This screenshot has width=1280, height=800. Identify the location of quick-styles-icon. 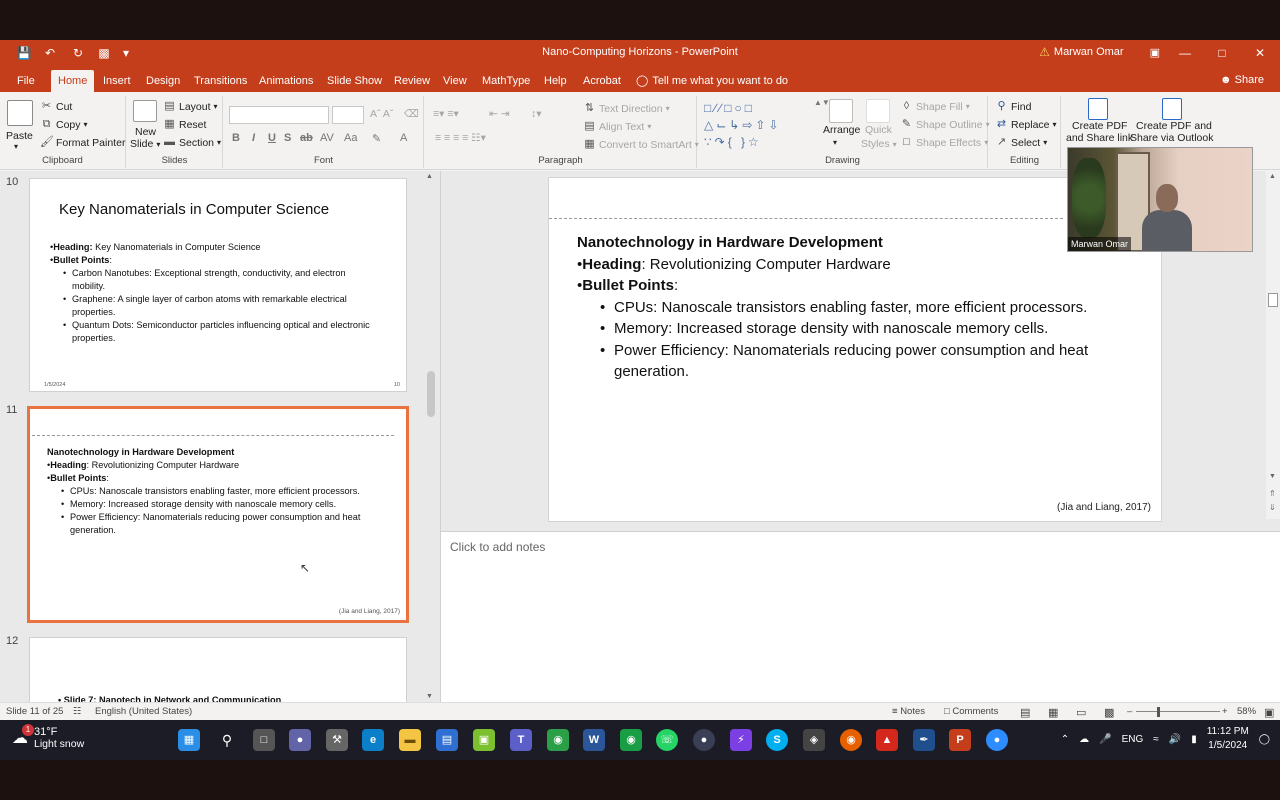
(878, 111).